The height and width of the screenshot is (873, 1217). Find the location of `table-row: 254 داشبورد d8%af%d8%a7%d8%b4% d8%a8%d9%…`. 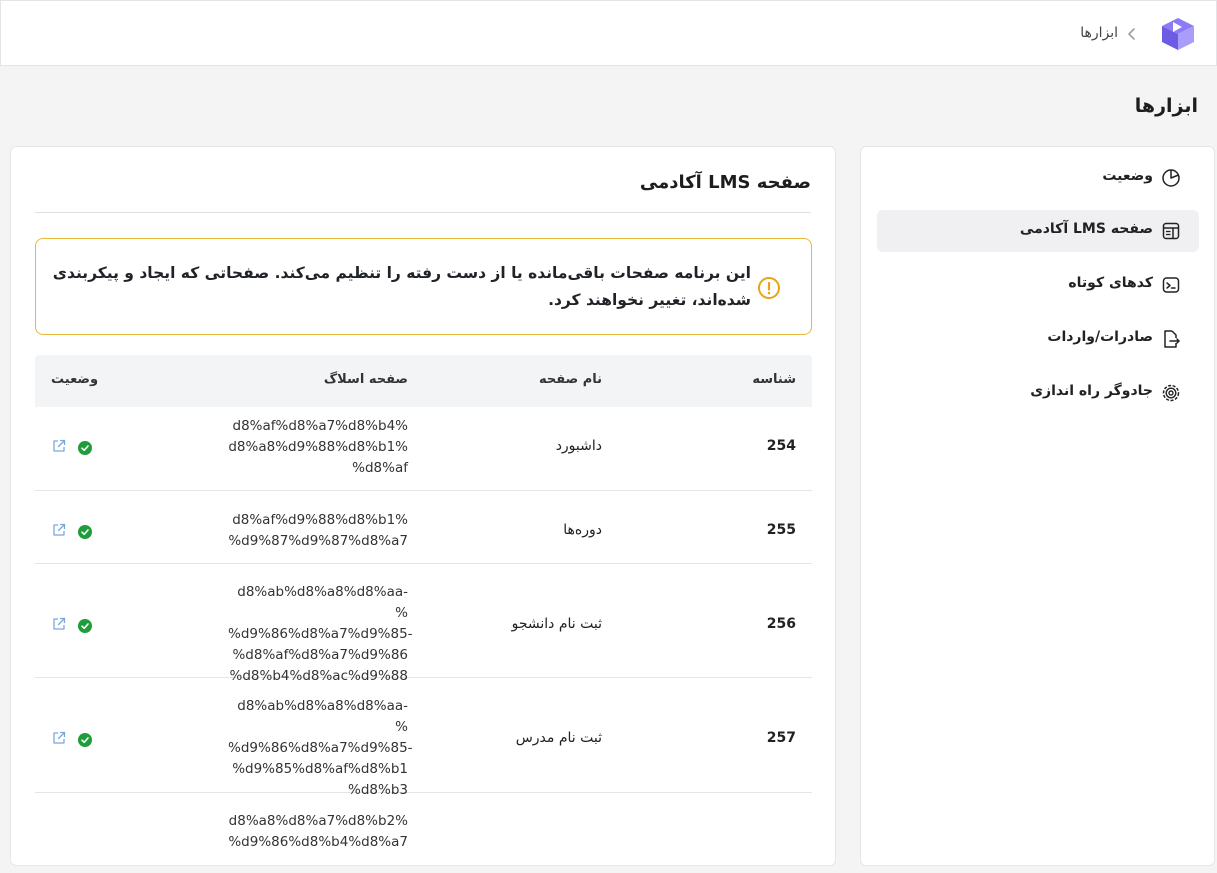

table-row: 254 داشبورد d8%af%d8%a7%d8%b4% d8%a8%d9%… is located at coordinates (423, 449).